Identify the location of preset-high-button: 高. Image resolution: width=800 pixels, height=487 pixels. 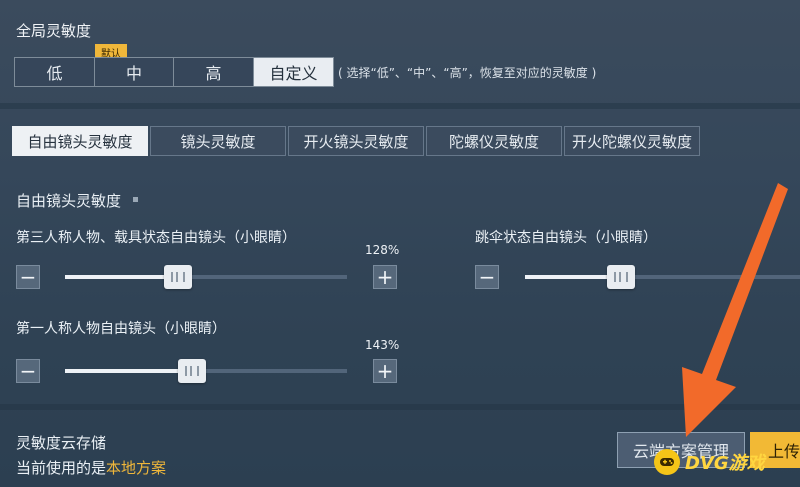
(214, 72).